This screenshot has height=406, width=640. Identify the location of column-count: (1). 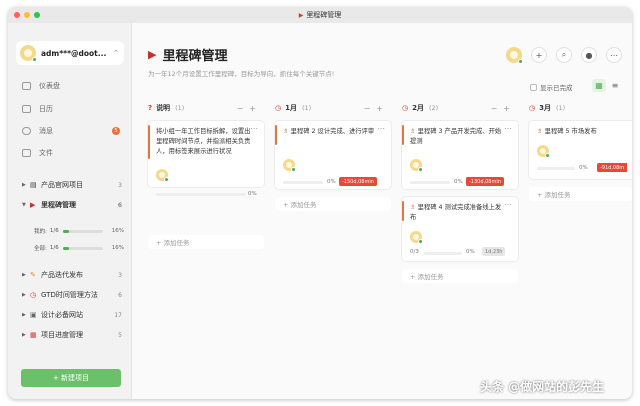
(306, 108).